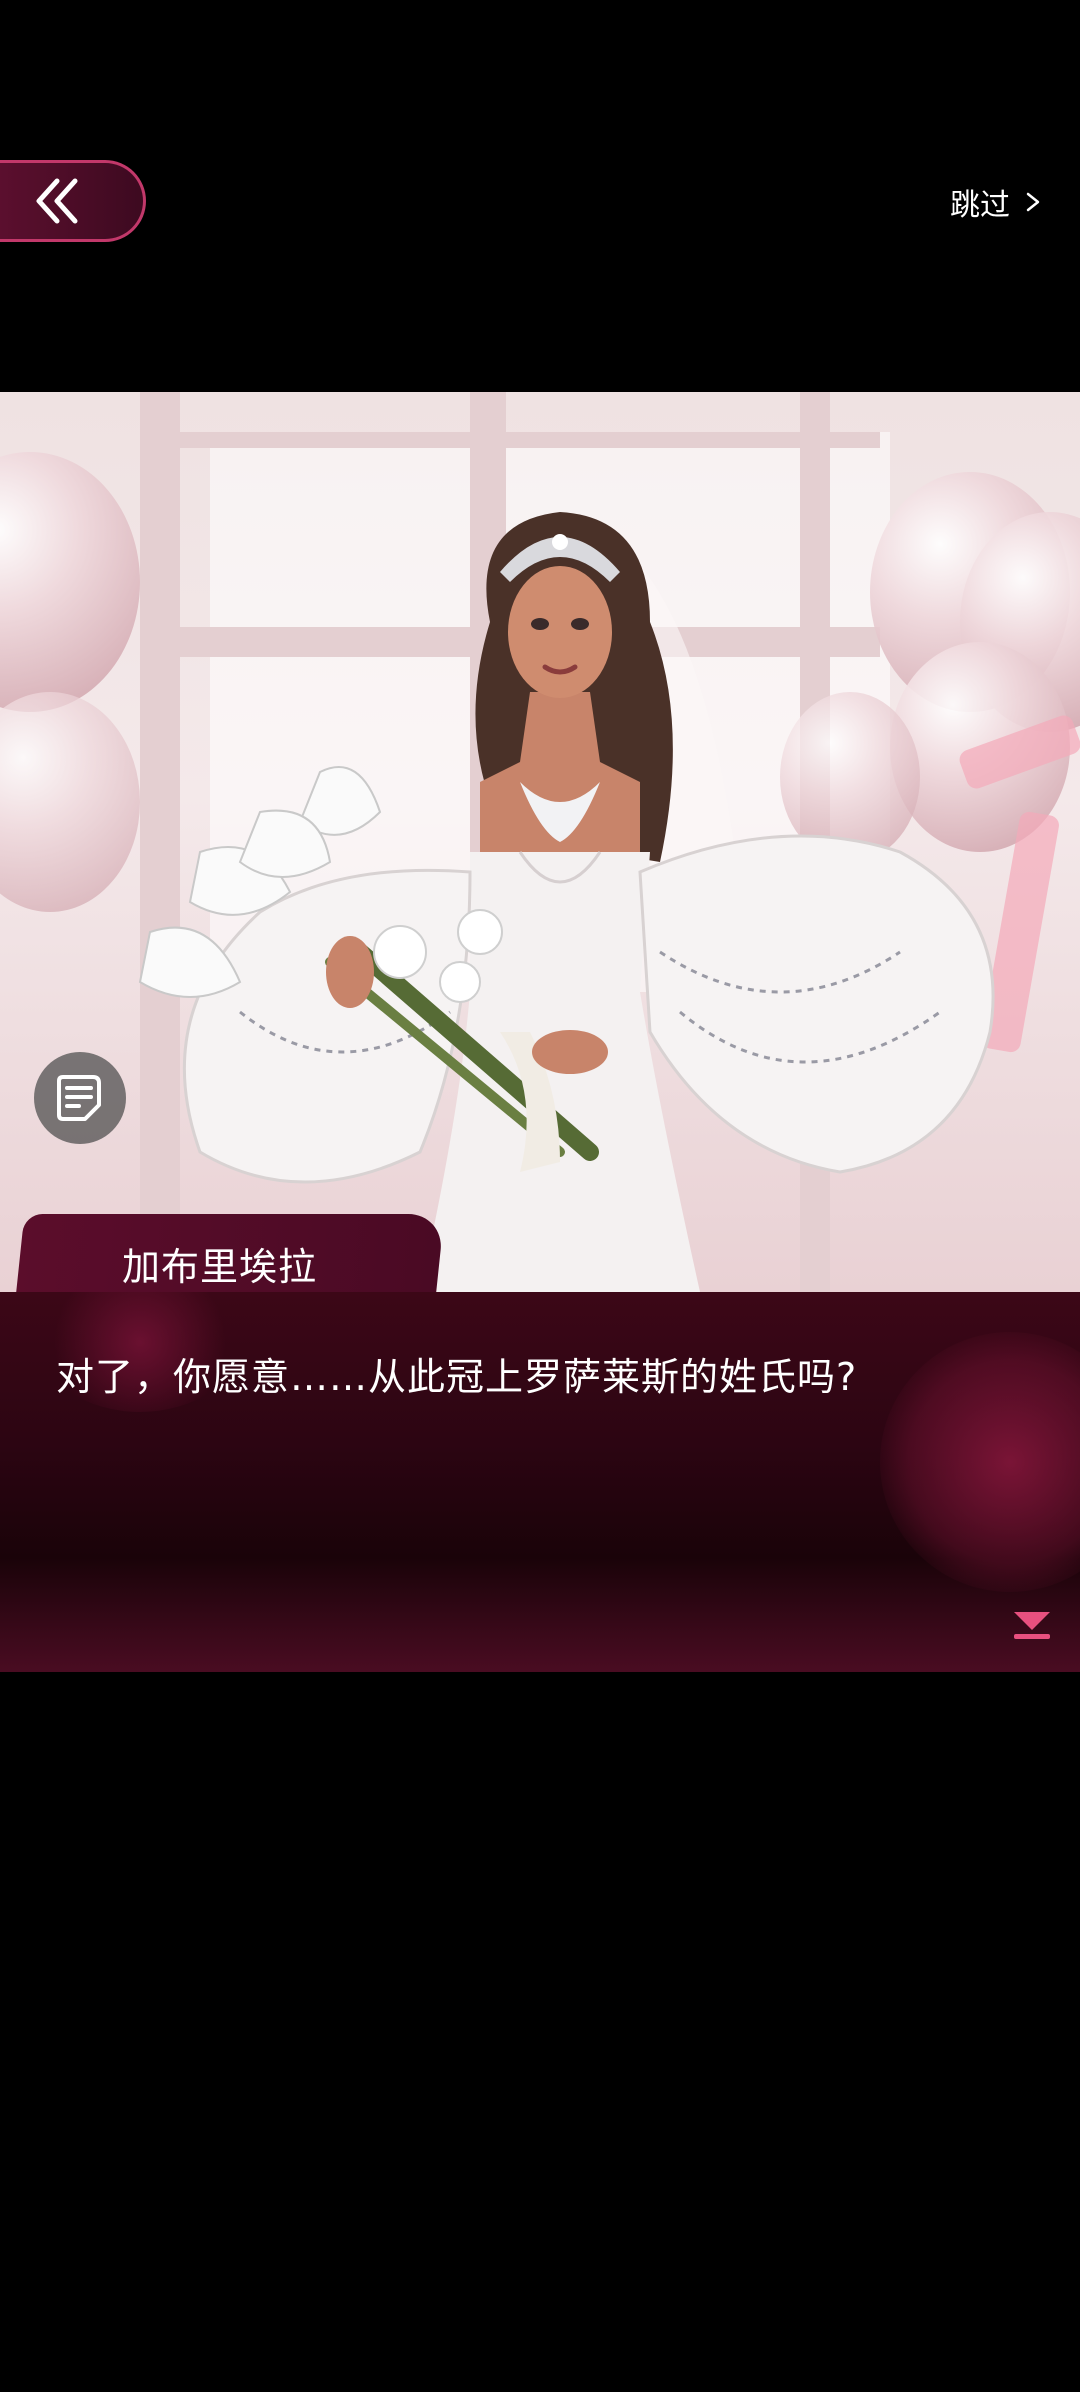  What do you see at coordinates (56, 201) in the screenshot?
I see `double-chevron-left-icon` at bounding box center [56, 201].